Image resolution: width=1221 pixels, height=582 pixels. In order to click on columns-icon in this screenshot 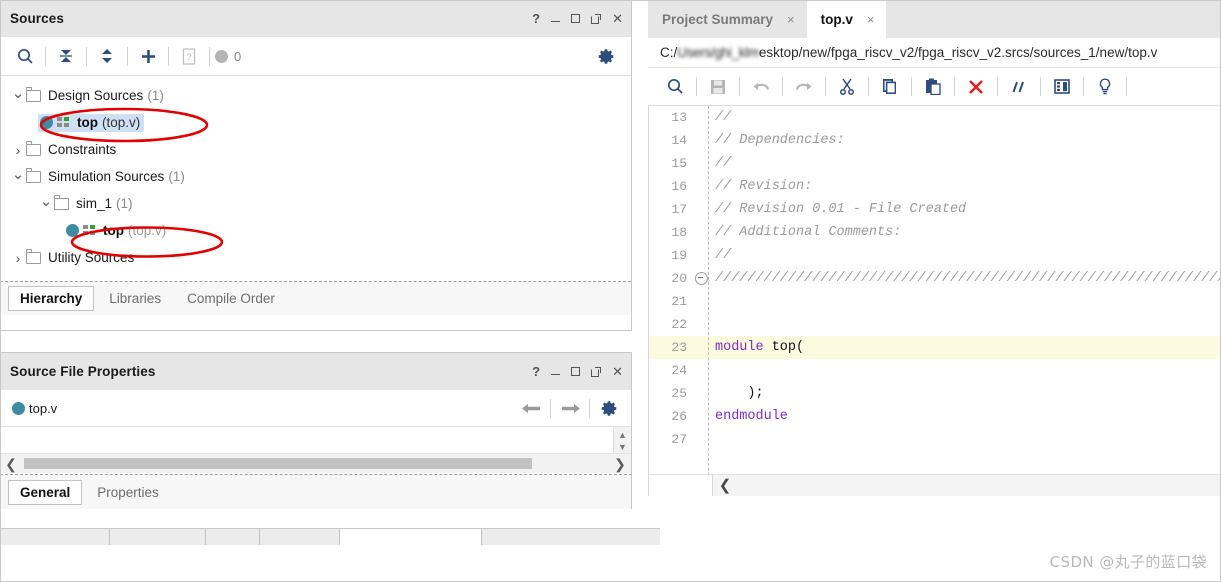, I will do `click(1062, 87)`.